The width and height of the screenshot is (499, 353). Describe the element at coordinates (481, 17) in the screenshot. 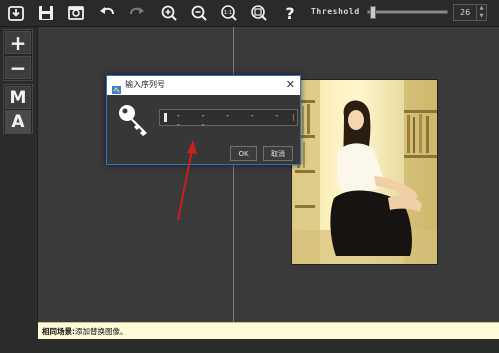

I see `stepper-down-icon: ▼` at that location.